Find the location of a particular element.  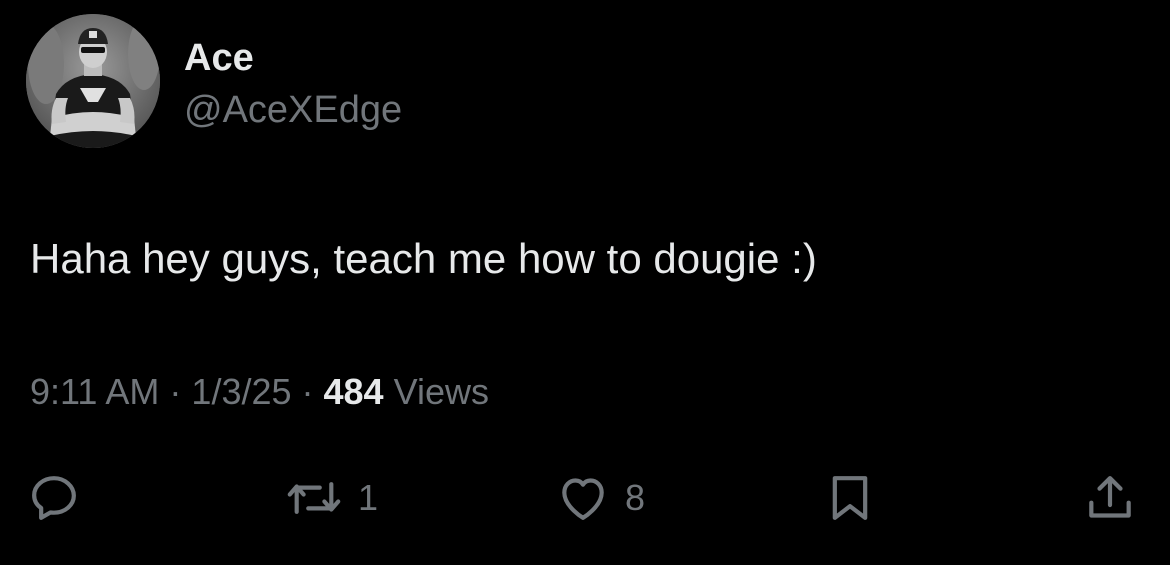

tweet-text: Haha hey guys, teach me how to dougie :) is located at coordinates (423, 258).